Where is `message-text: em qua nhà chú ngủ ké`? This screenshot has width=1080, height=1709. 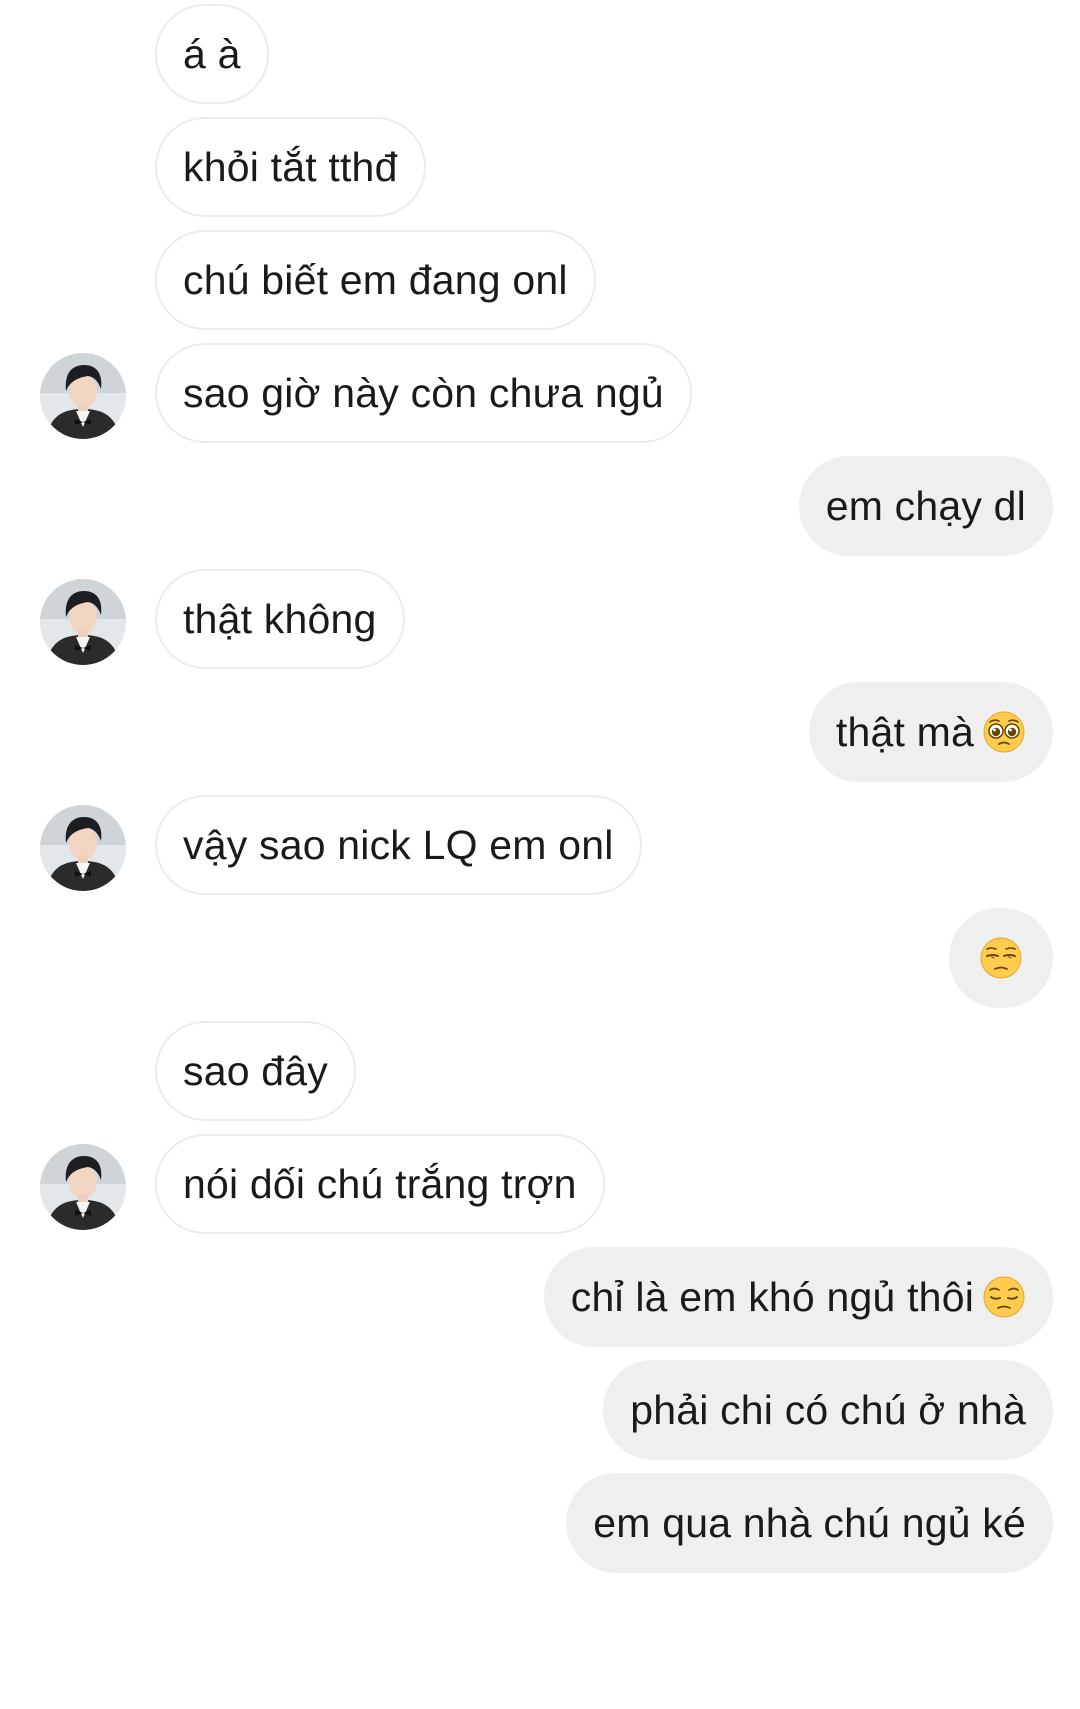
message-text: em qua nhà chú ngủ ké is located at coordinates (809, 1523).